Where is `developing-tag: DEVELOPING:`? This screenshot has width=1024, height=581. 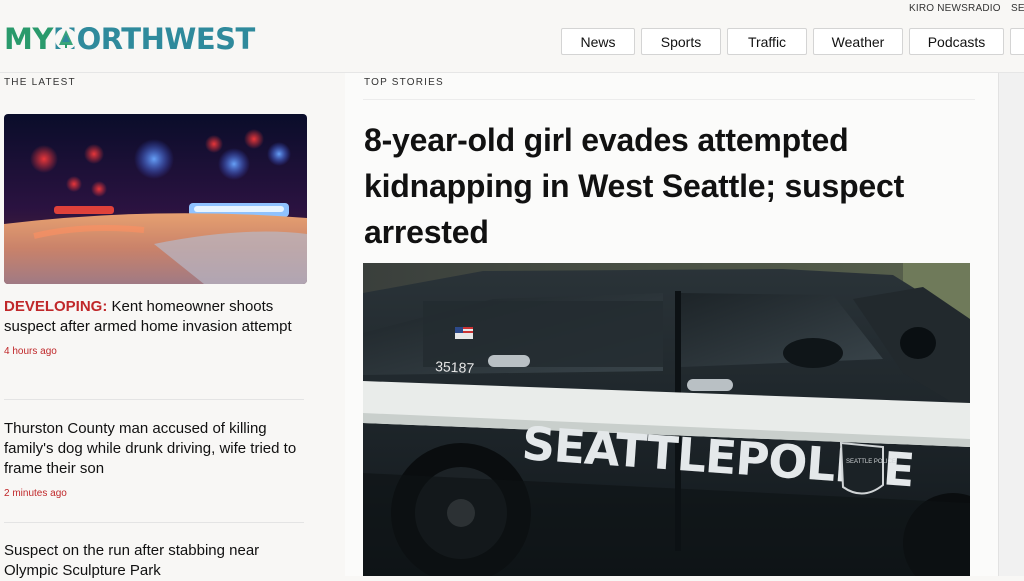 developing-tag: DEVELOPING: is located at coordinates (56, 306).